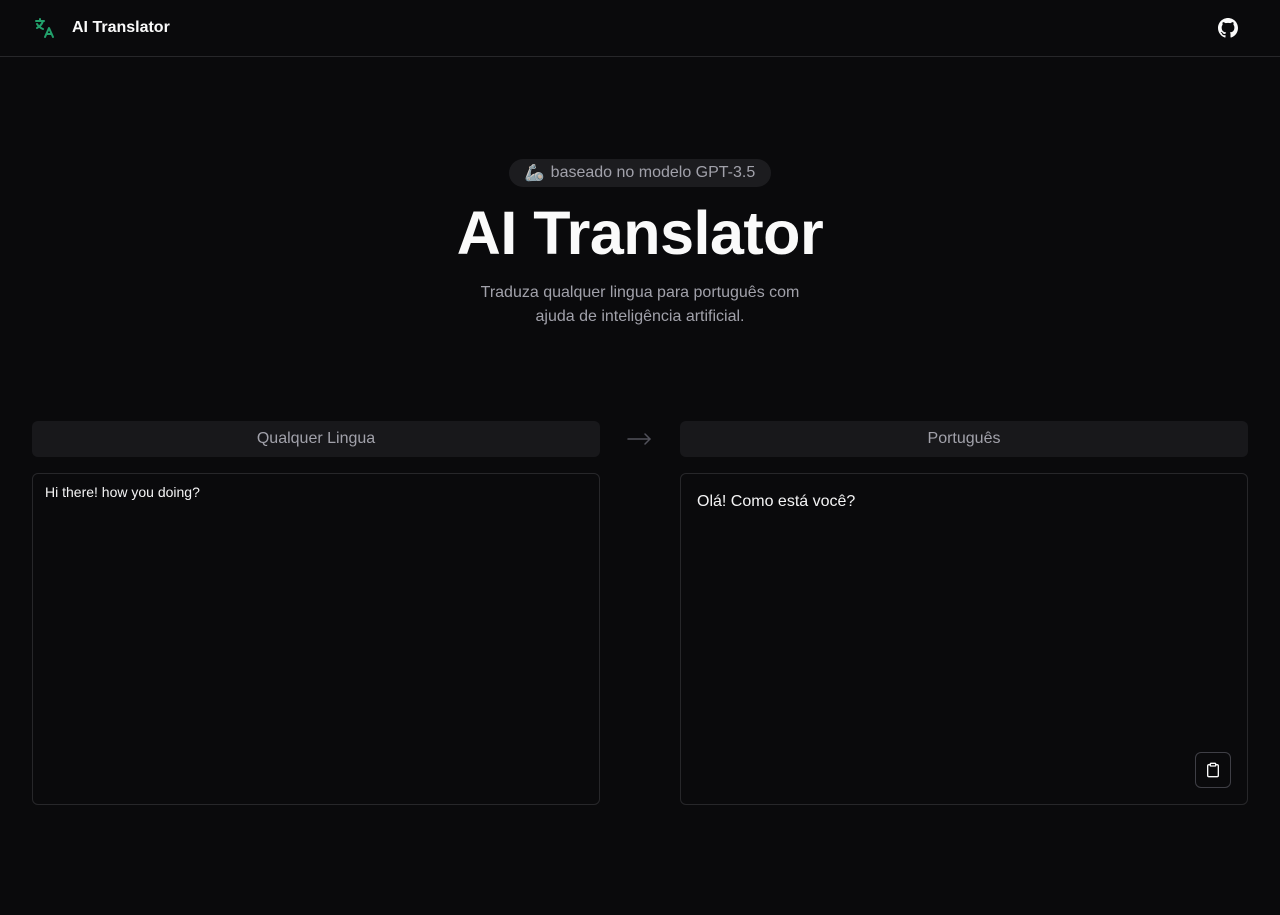  I want to click on copy-button, so click(1213, 770).